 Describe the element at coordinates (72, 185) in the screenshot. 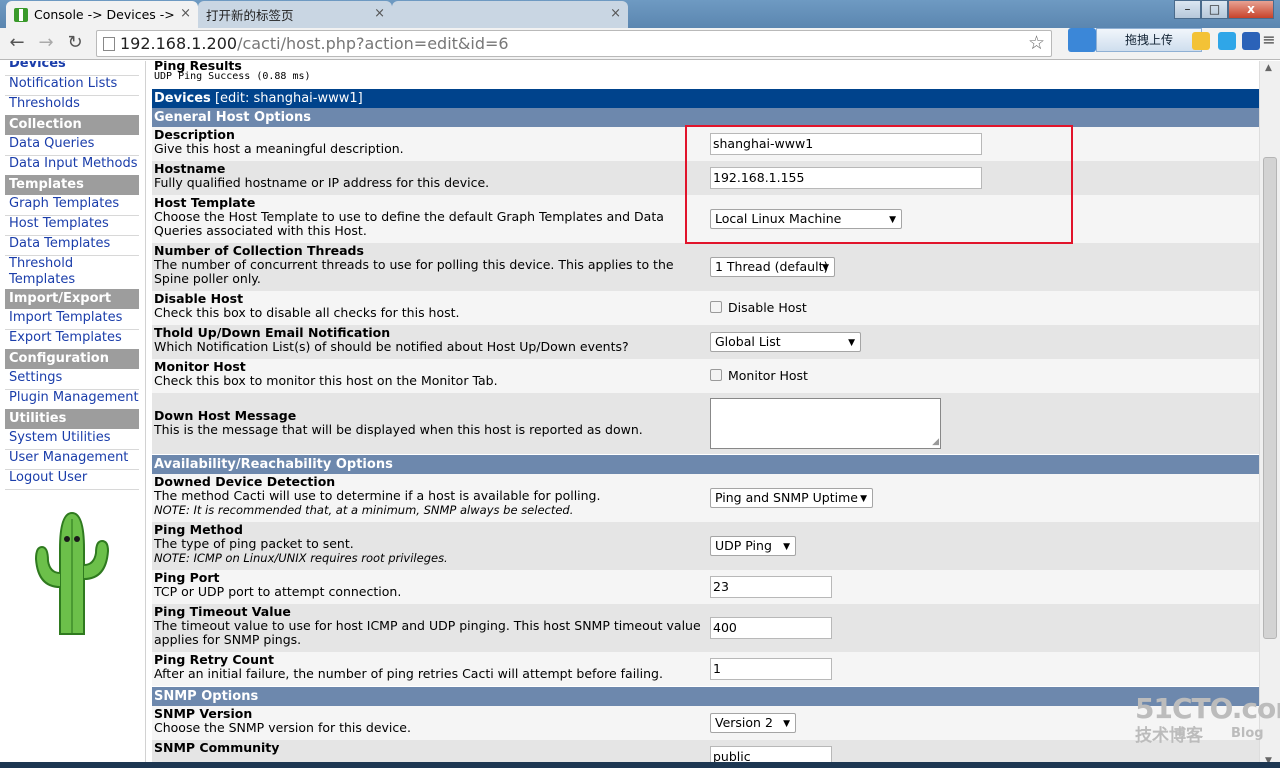

I see `sidebar-header-templates: Templates` at that location.